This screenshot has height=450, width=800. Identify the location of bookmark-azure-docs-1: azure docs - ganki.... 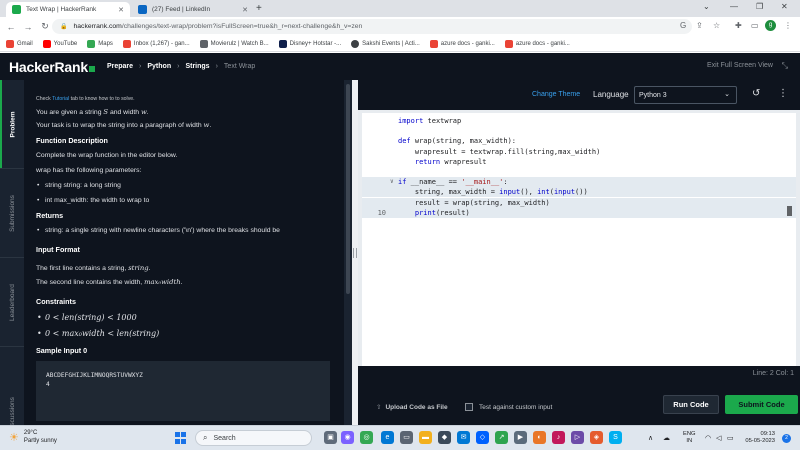
(462, 43).